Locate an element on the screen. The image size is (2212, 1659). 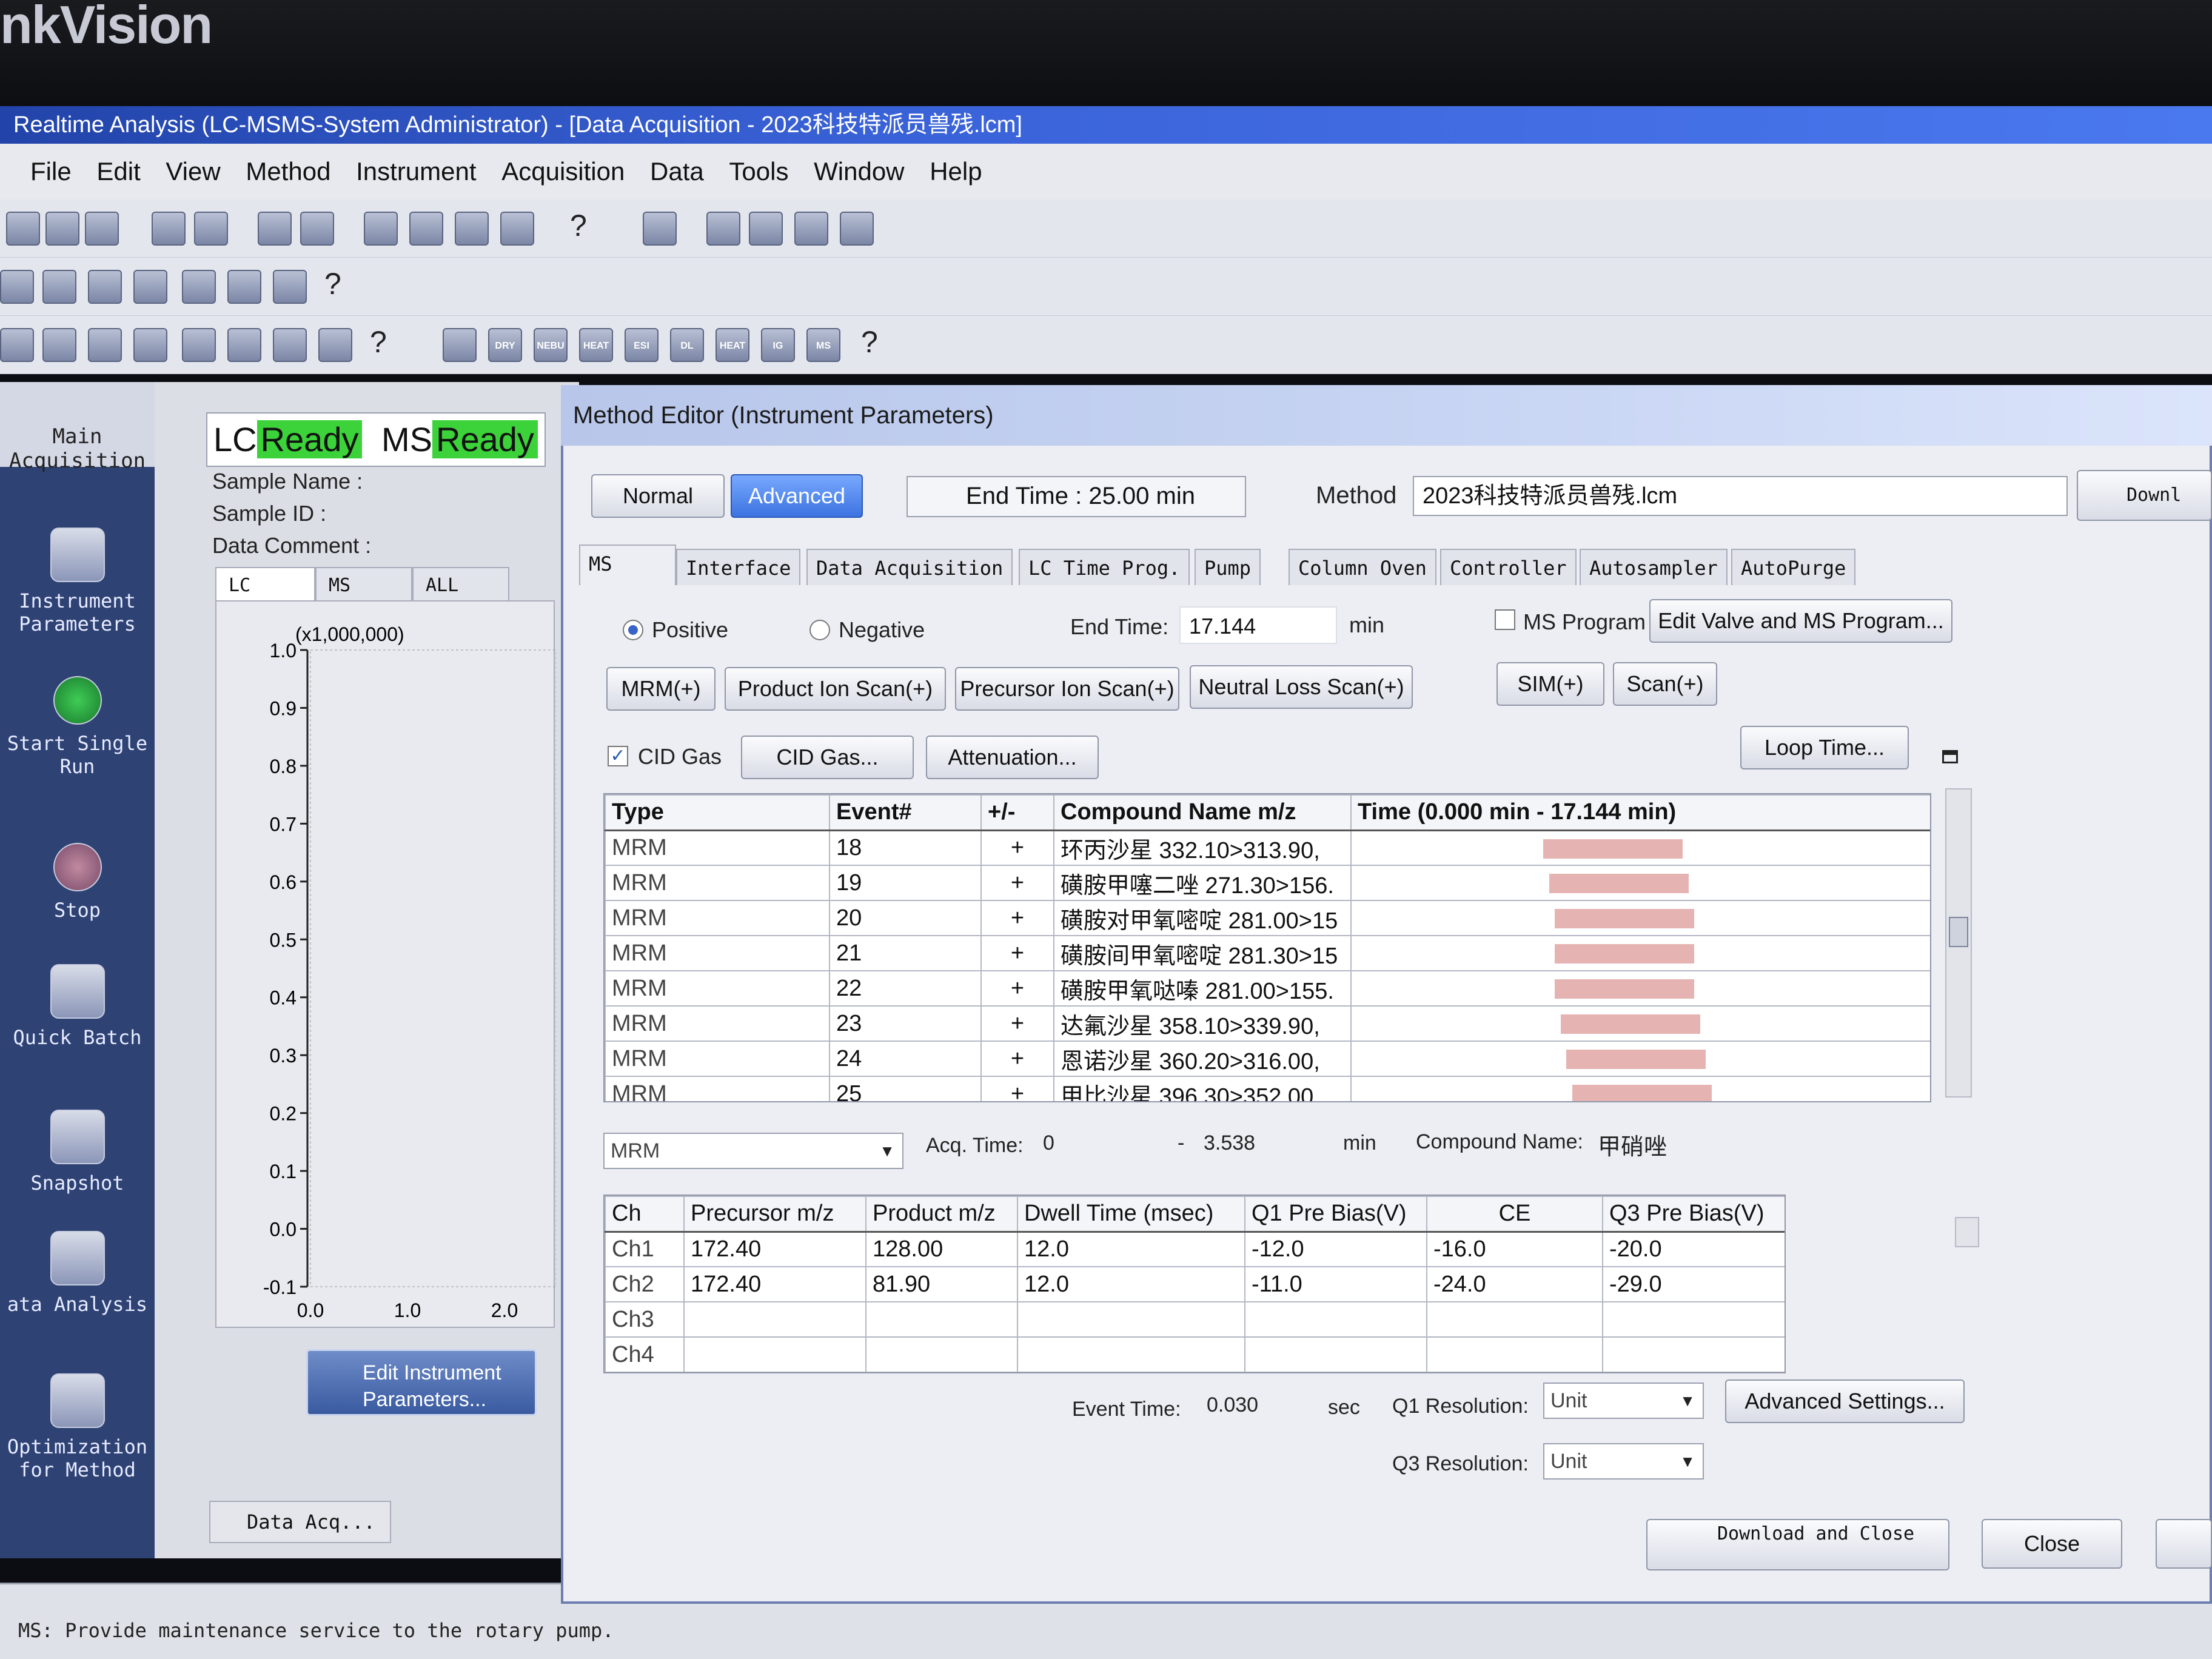
print-icon is located at coordinates (169, 229).